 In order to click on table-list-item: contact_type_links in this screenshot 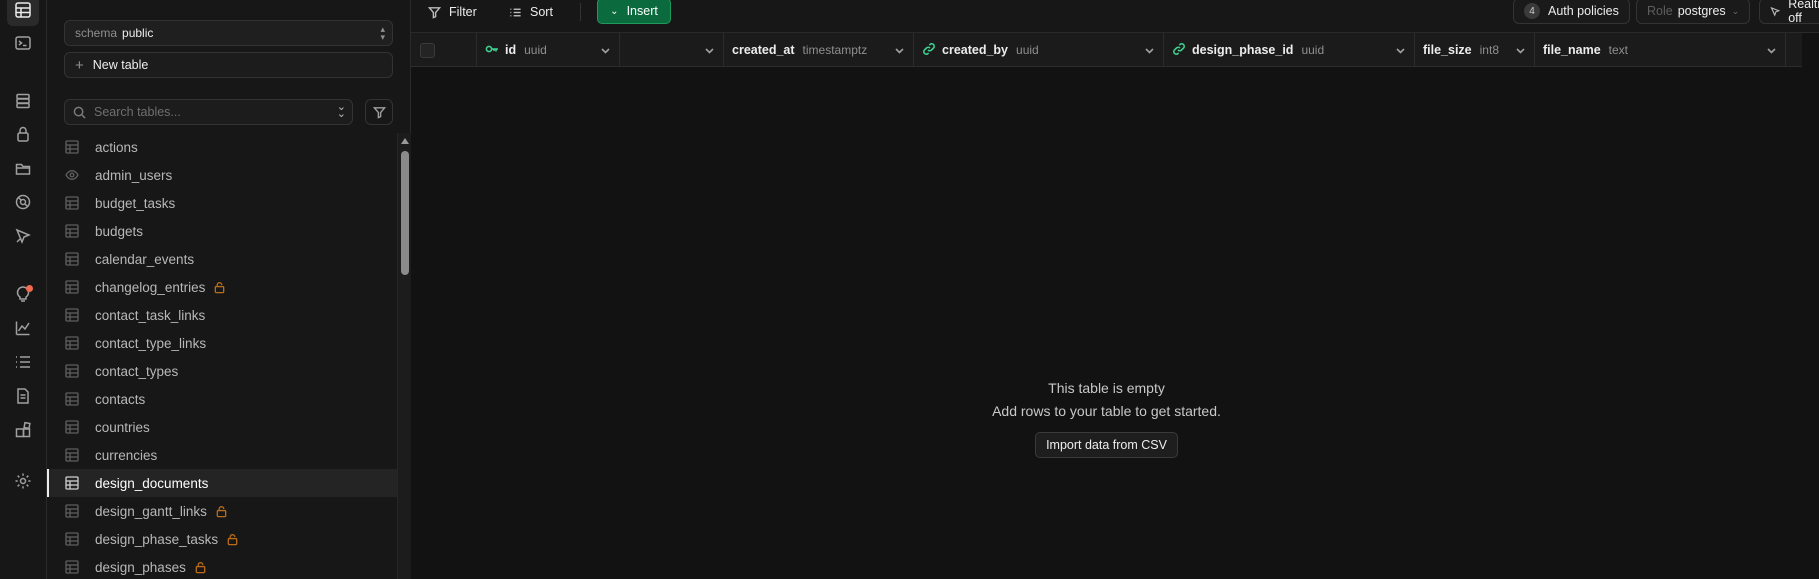, I will do `click(222, 343)`.